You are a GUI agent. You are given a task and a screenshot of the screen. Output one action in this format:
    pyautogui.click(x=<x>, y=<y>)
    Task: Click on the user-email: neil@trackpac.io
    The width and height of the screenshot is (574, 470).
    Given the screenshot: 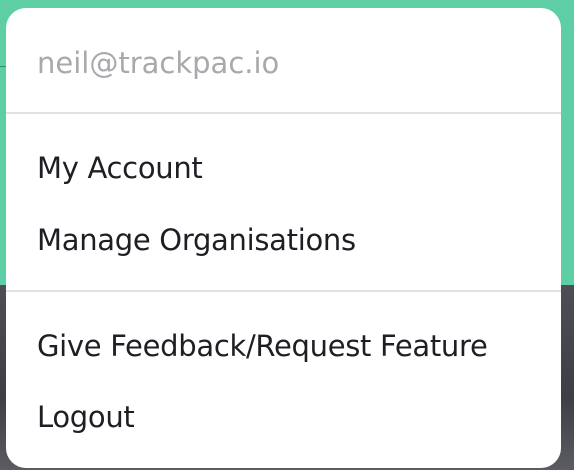 What is the action you would take?
    pyautogui.click(x=158, y=63)
    